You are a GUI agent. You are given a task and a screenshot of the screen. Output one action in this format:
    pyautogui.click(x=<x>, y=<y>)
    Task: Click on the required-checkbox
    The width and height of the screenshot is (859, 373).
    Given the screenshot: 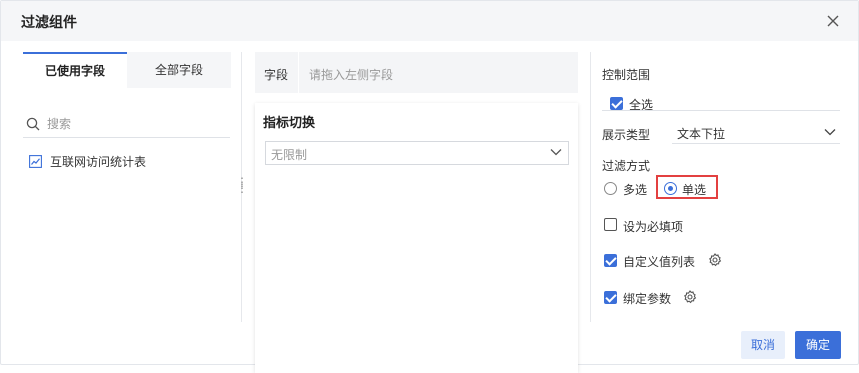 What is the action you would take?
    pyautogui.click(x=610, y=224)
    